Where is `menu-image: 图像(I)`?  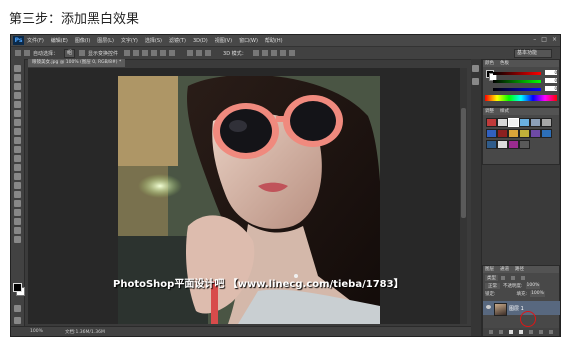 menu-image: 图像(I) is located at coordinates (82, 40).